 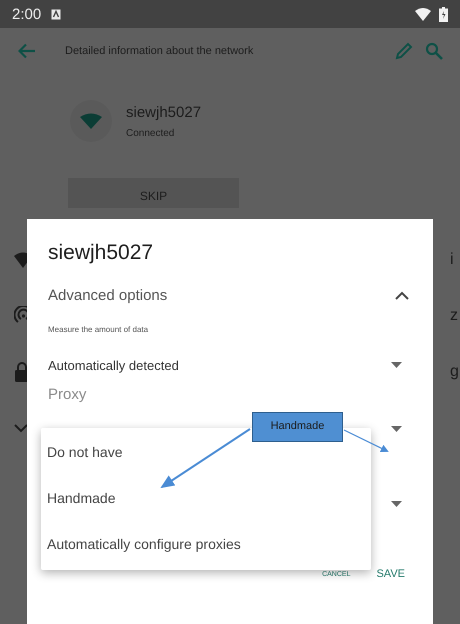 I want to click on annotation-arrow, so click(x=366, y=440).